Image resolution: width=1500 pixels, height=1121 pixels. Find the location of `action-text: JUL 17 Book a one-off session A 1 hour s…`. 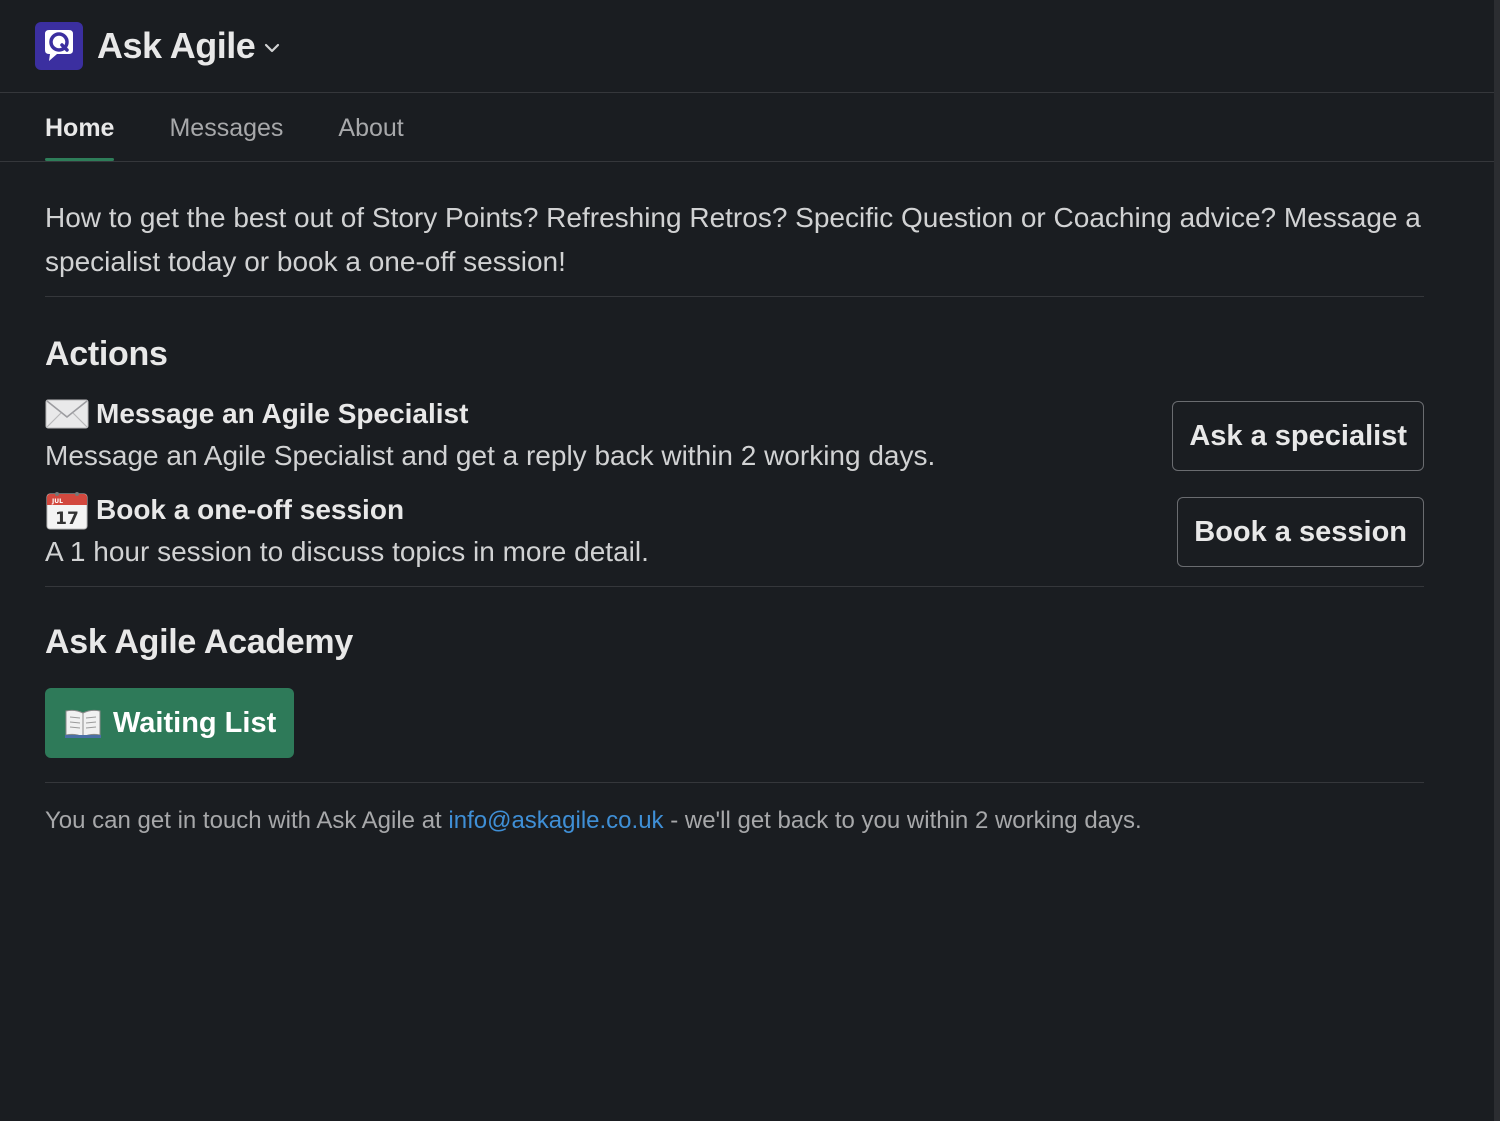

action-text: JUL 17 Book a one-off session A 1 hour s… is located at coordinates (347, 532).